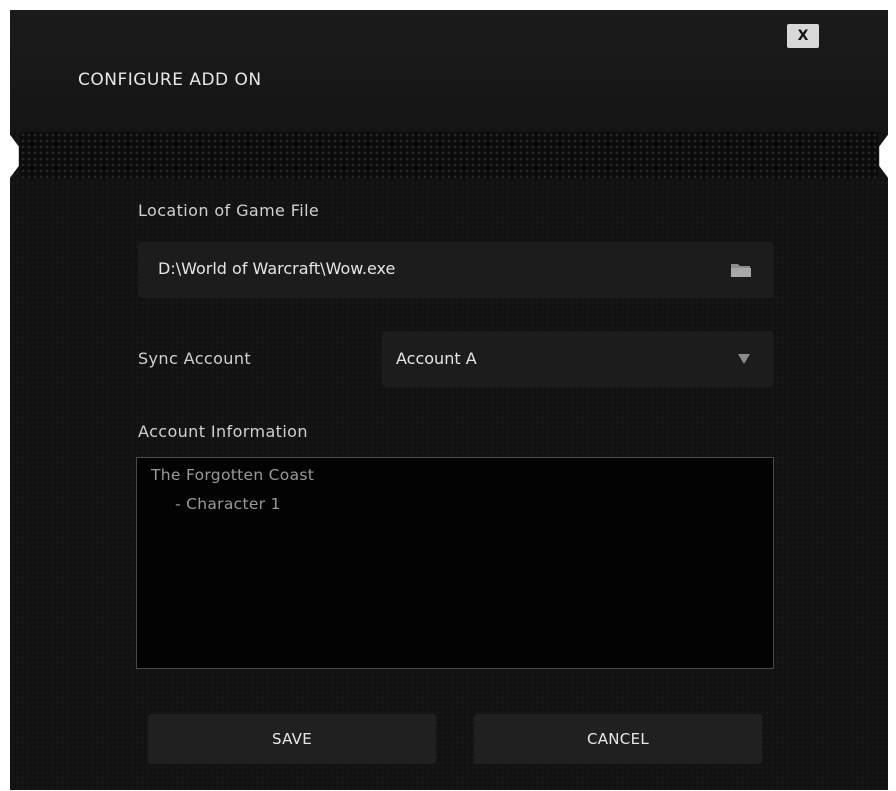  I want to click on chevron-down-icon, so click(744, 359).